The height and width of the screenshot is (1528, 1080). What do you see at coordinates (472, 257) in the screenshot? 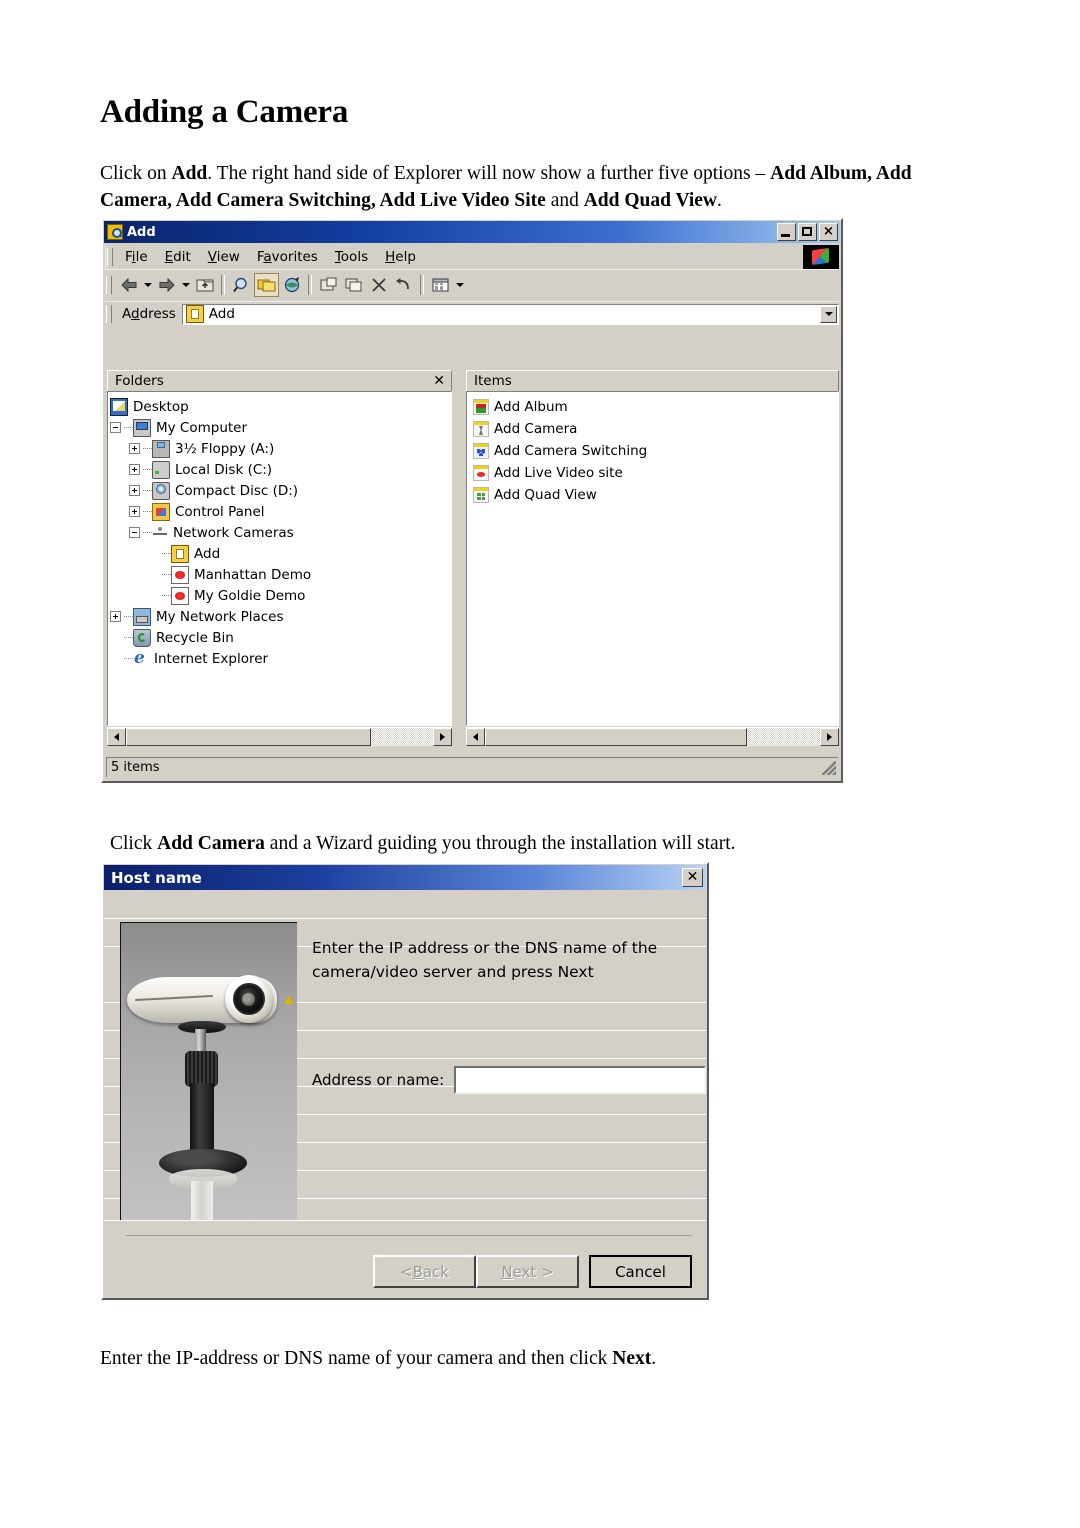
I see `explorer-menubar: File Edit View Favorites Tools Help` at bounding box center [472, 257].